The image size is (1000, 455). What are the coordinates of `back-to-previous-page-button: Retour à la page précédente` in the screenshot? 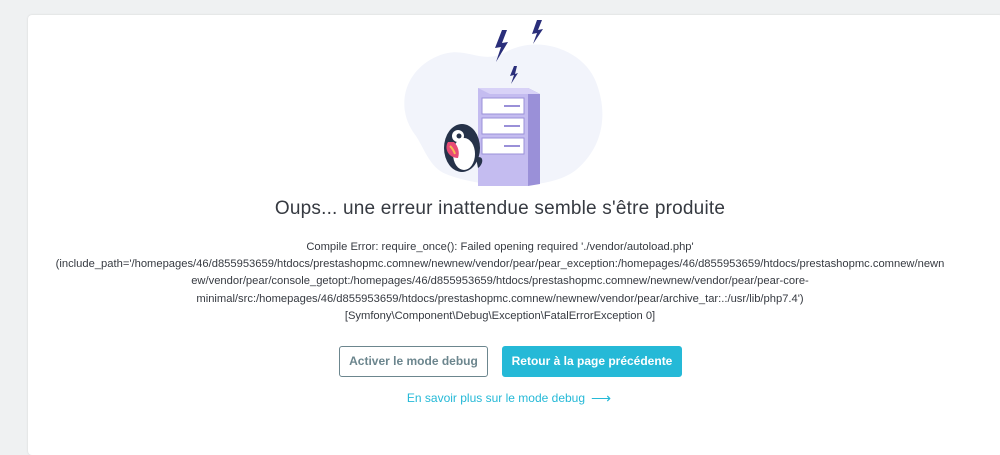 It's located at (592, 361).